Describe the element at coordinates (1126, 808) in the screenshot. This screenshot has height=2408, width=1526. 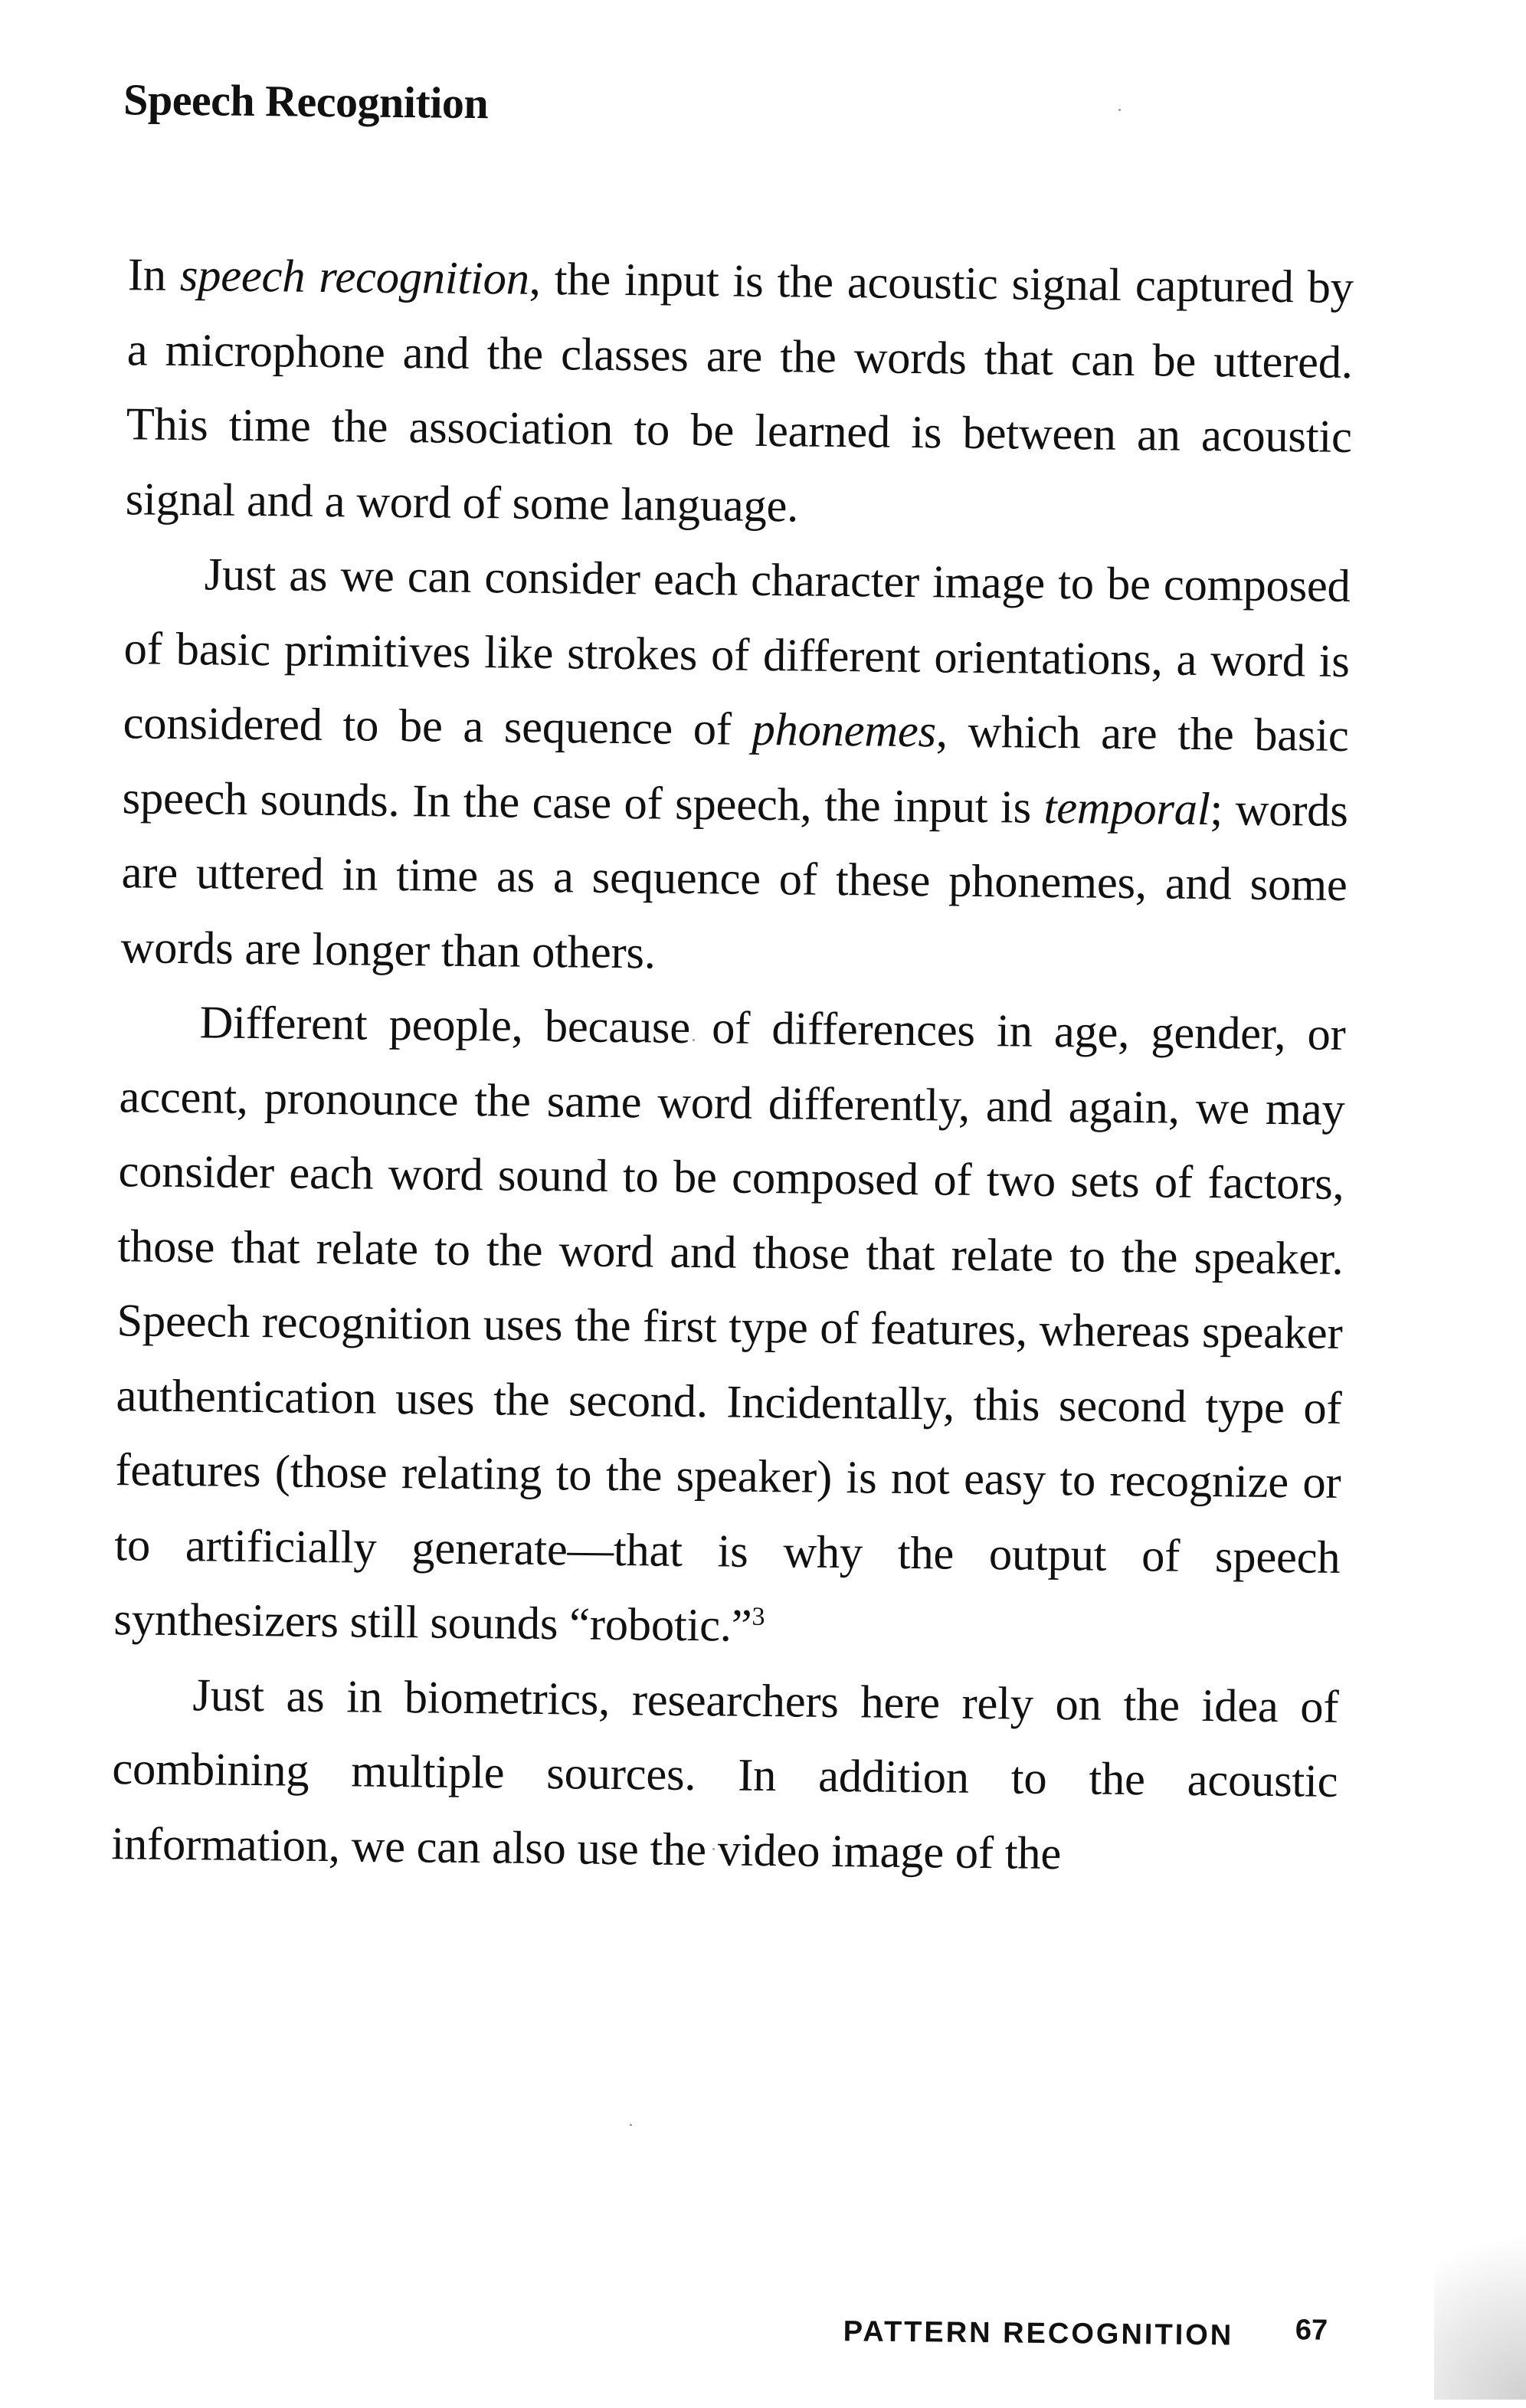
I see `italic-term: temporal` at that location.